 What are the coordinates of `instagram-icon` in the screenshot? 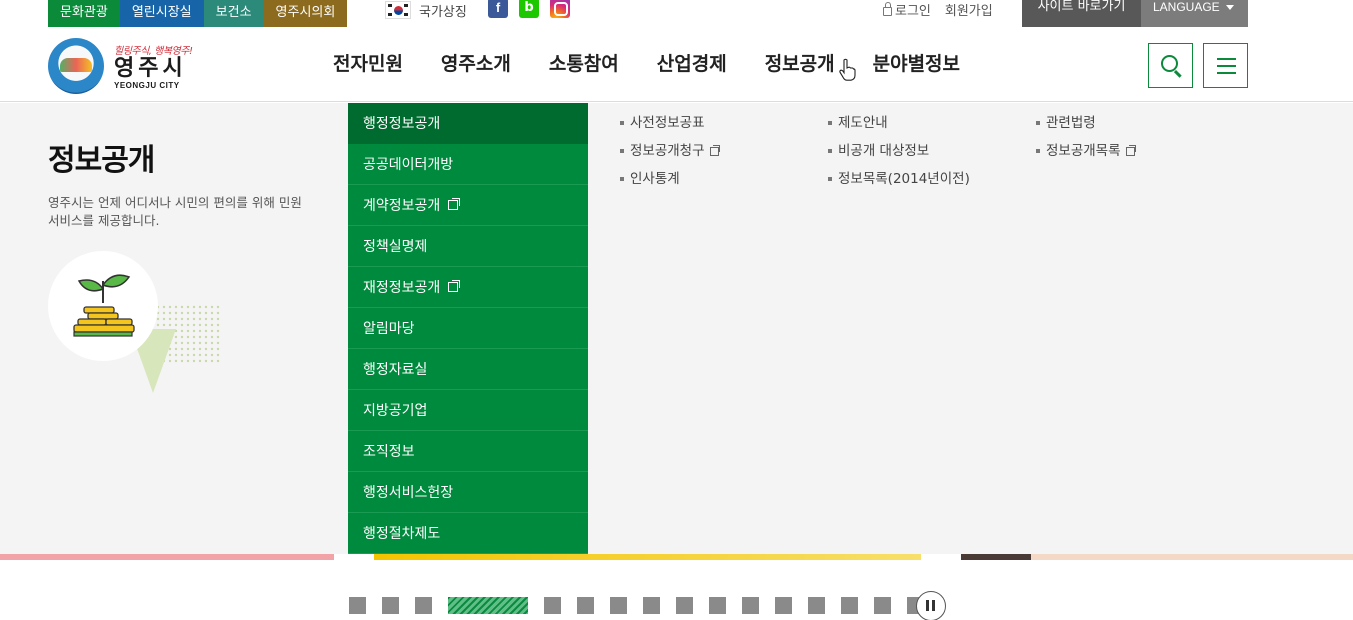 It's located at (560, 9).